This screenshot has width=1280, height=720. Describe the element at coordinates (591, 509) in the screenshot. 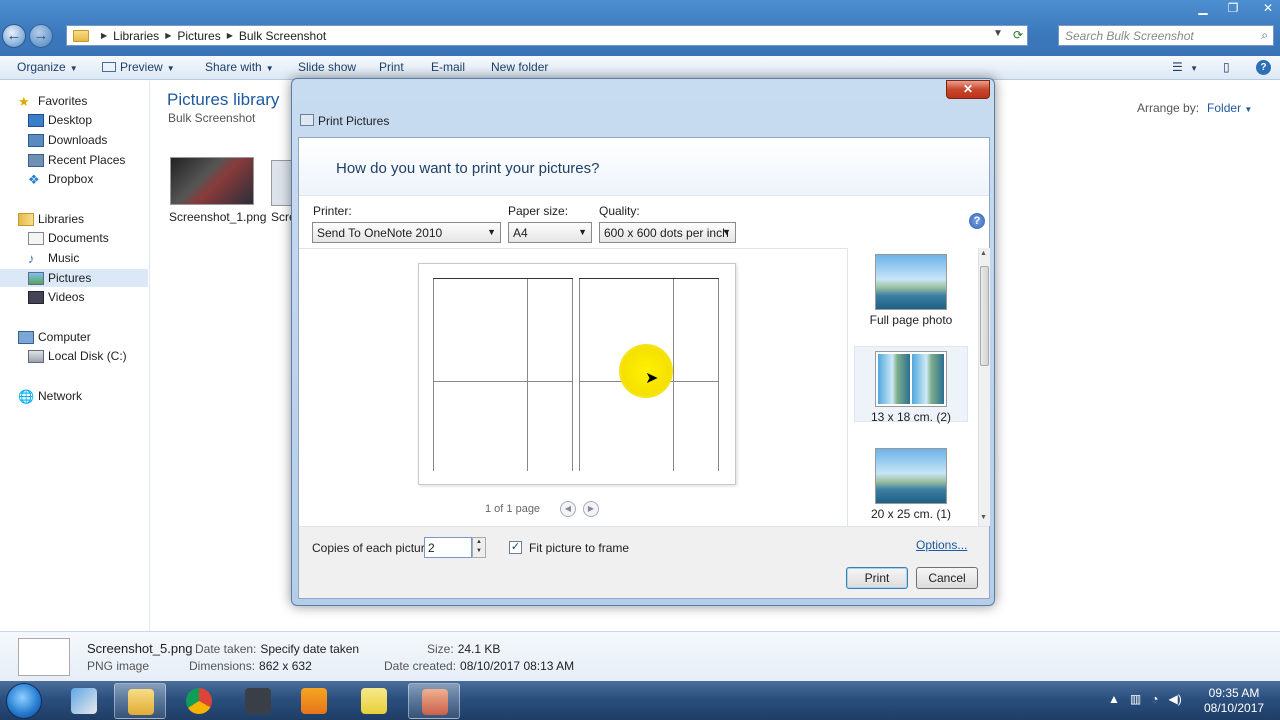

I see `next-page-button: ▶` at that location.